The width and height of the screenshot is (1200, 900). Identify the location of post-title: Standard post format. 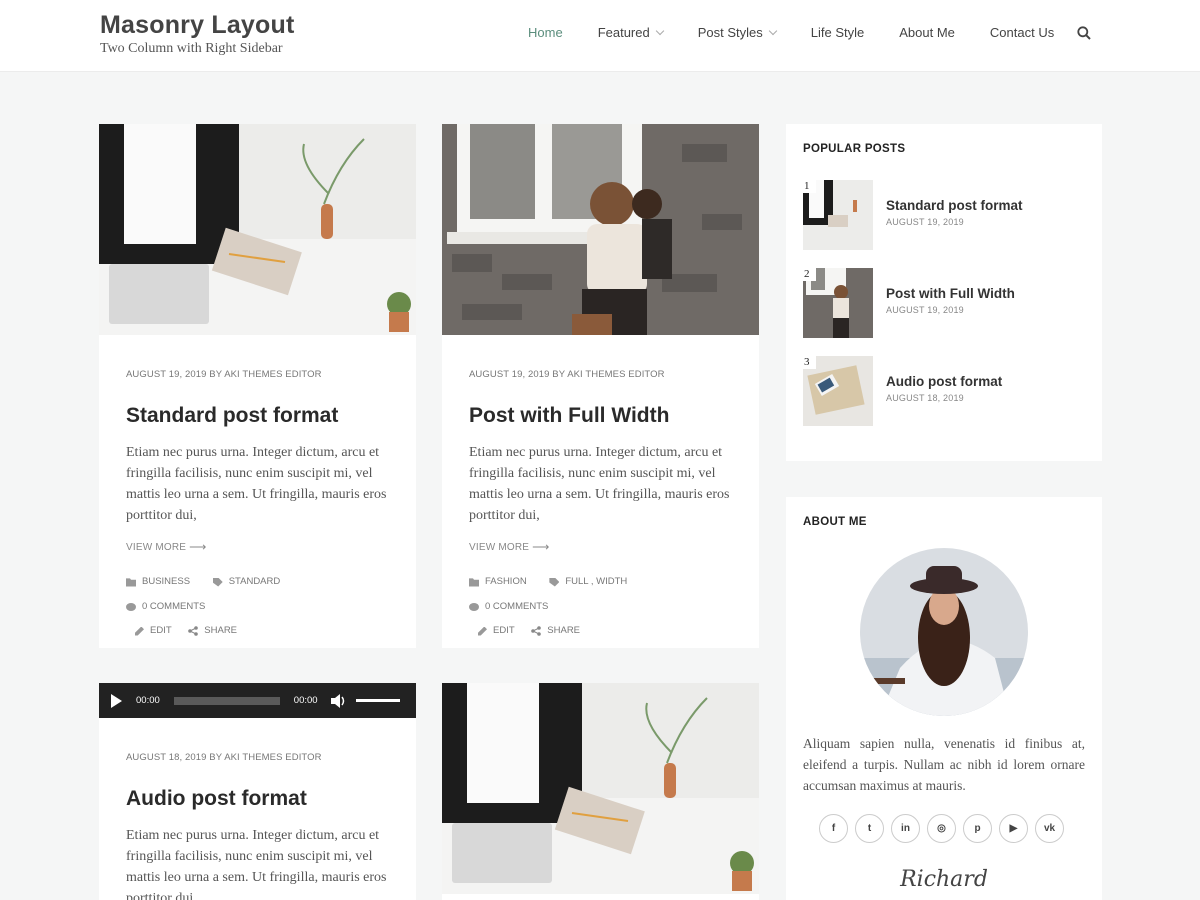
(257, 416).